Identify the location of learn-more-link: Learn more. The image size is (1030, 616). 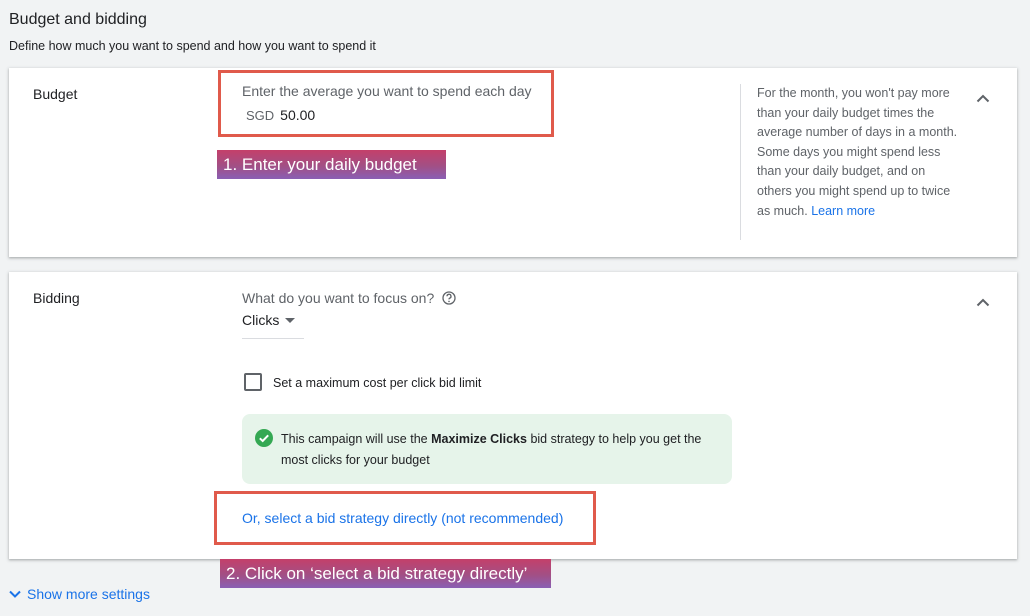
(843, 211).